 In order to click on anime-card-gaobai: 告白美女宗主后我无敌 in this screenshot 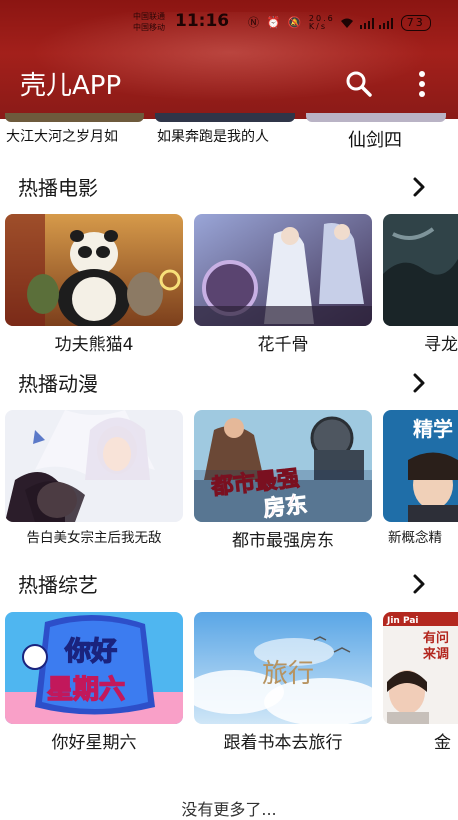, I will do `click(94, 478)`.